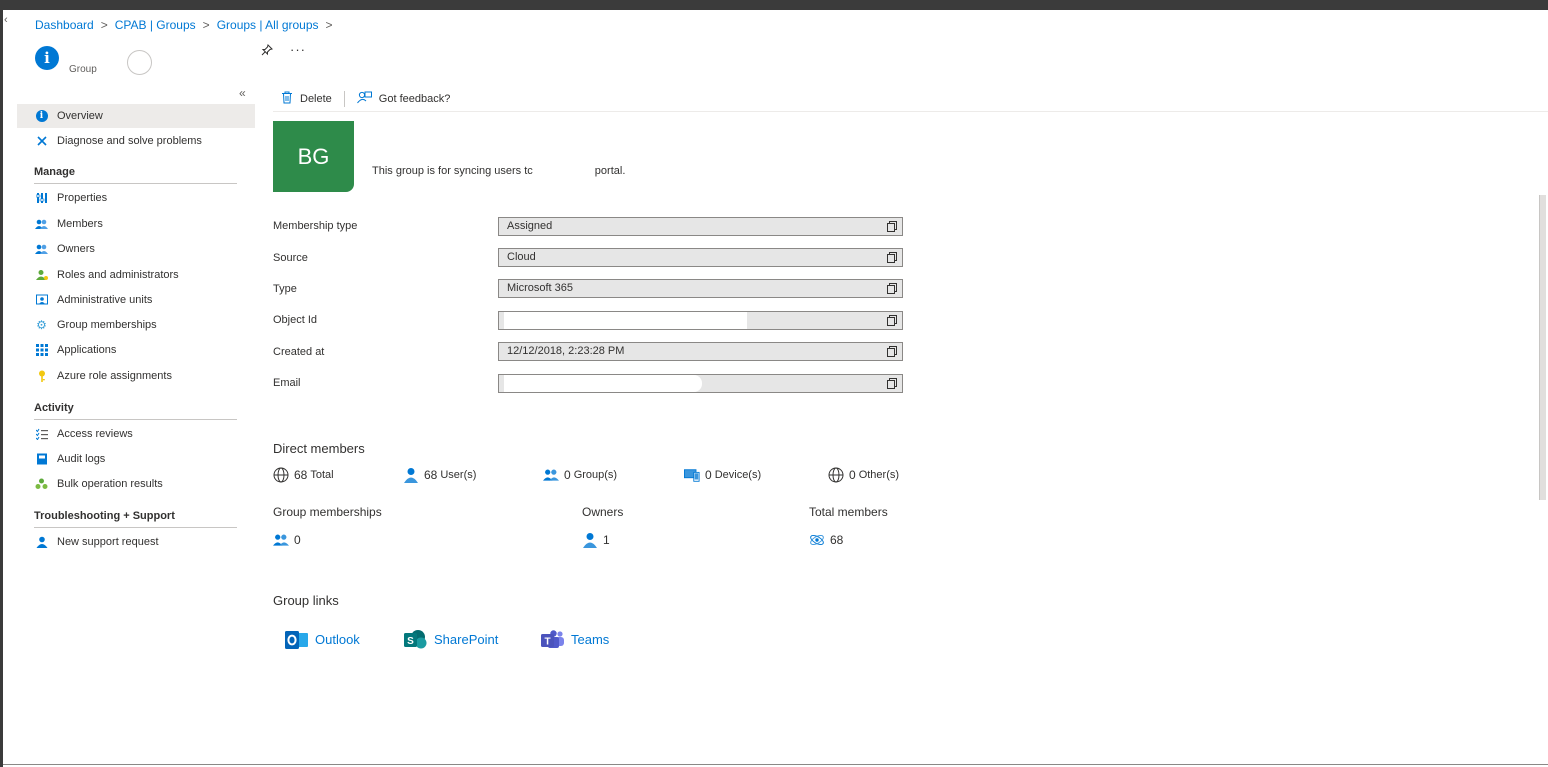 Image resolution: width=1548 pixels, height=767 pixels. Describe the element at coordinates (118, 275) in the screenshot. I see `sidebar-item-label: Roles and administrators` at that location.